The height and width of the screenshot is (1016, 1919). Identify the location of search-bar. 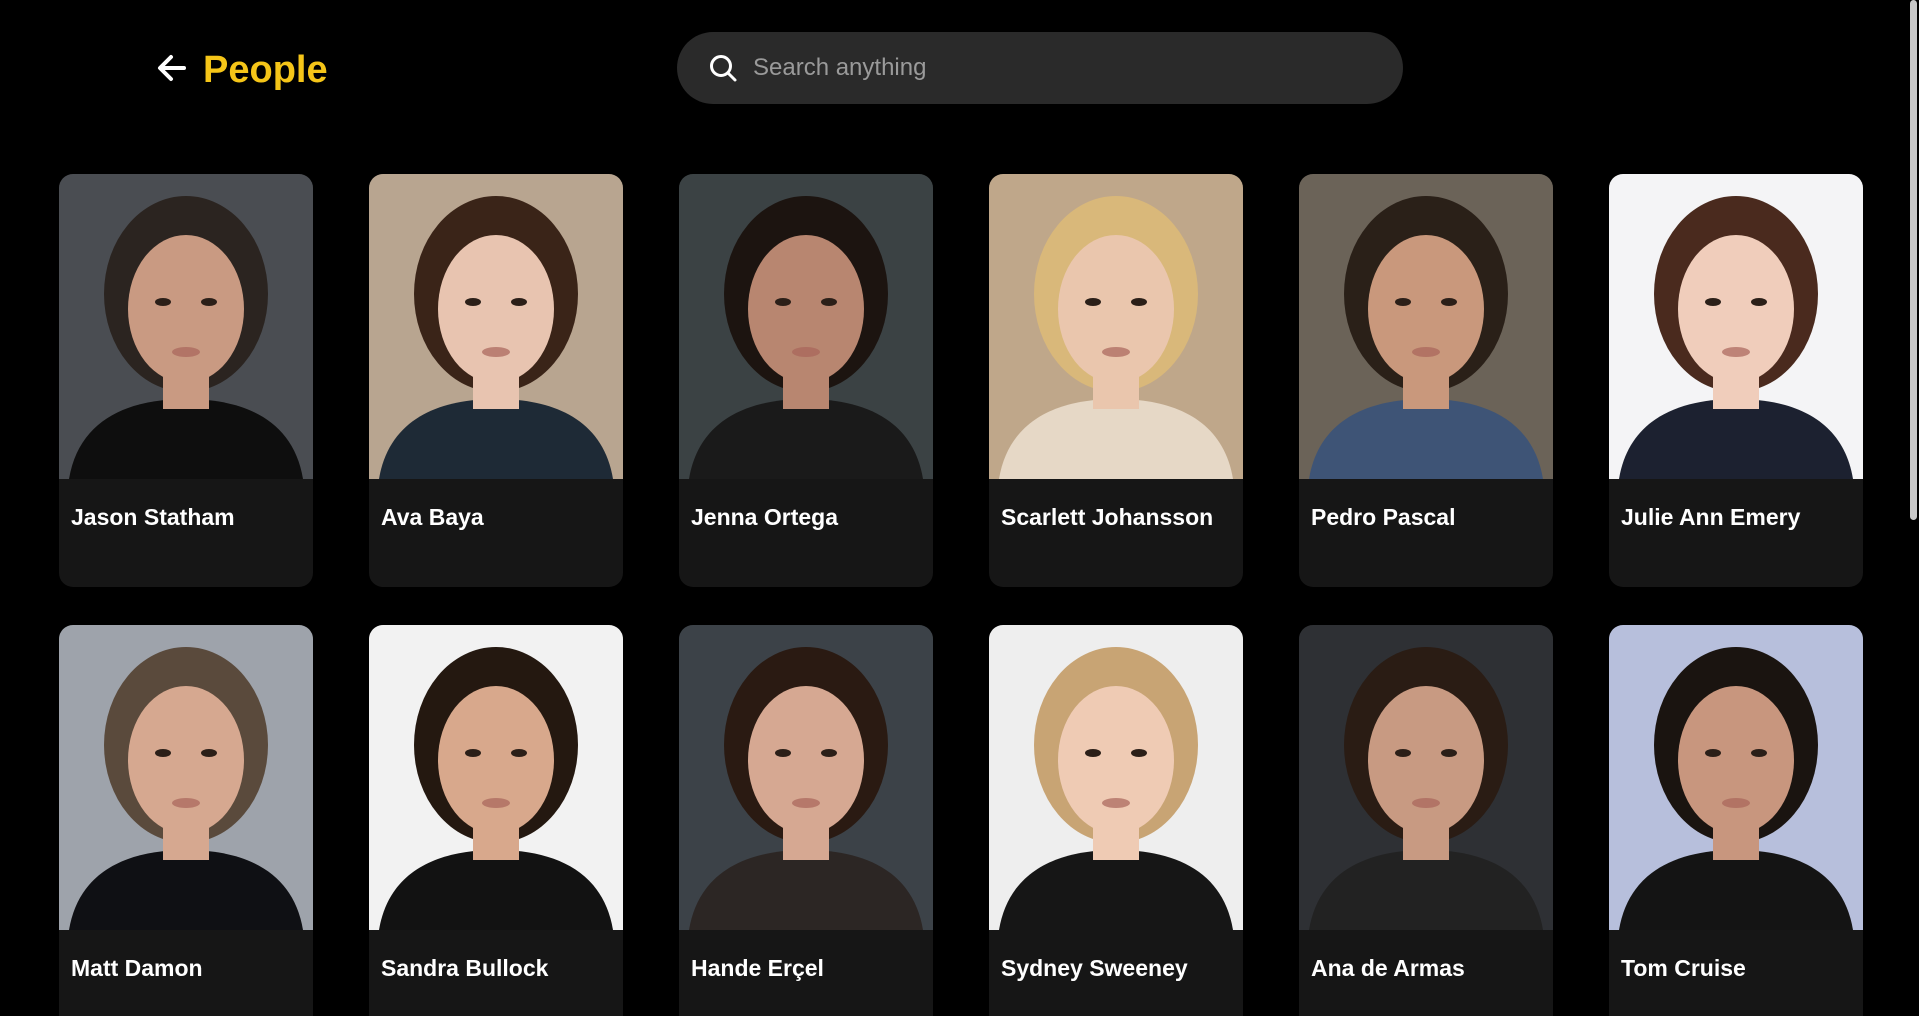
(1040, 68).